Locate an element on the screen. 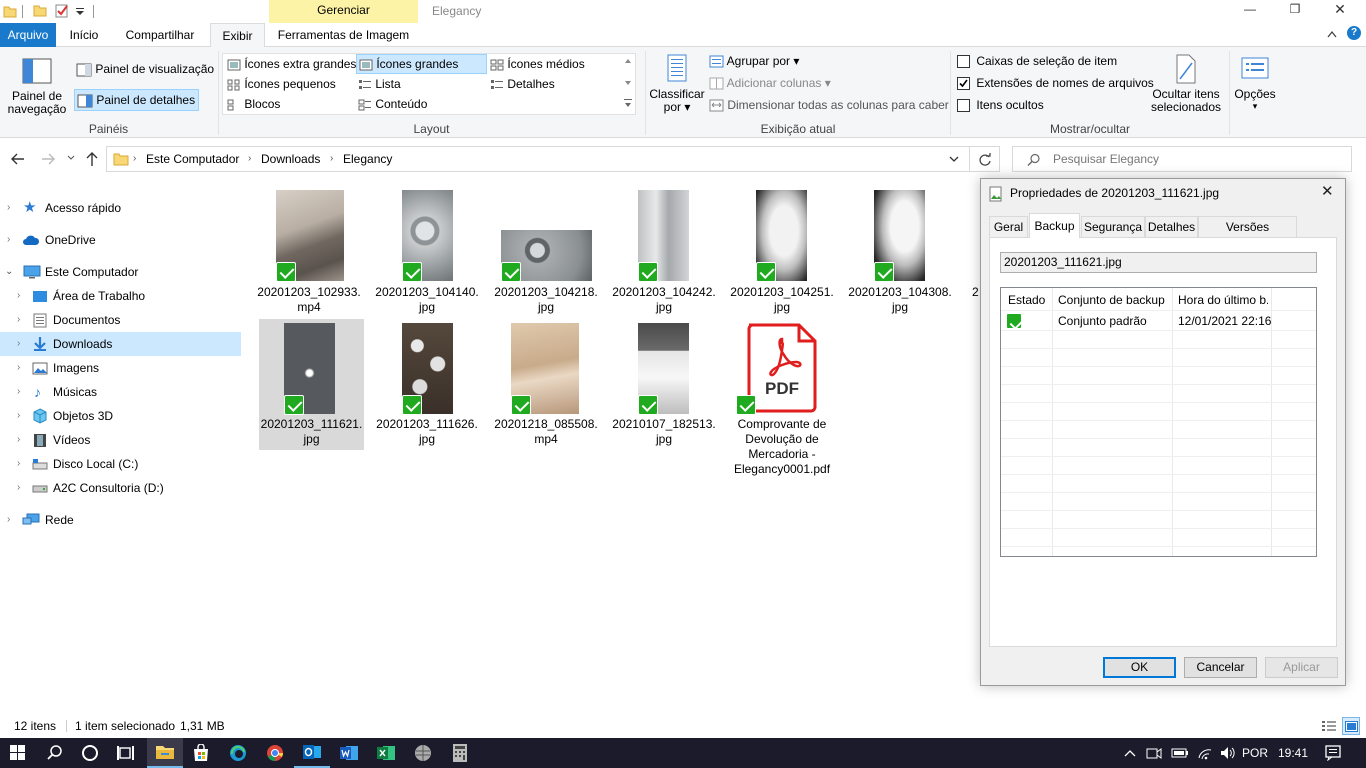 This screenshot has width=1366, height=768. file-item: 20201203_104140. jpg is located at coordinates (427, 253).